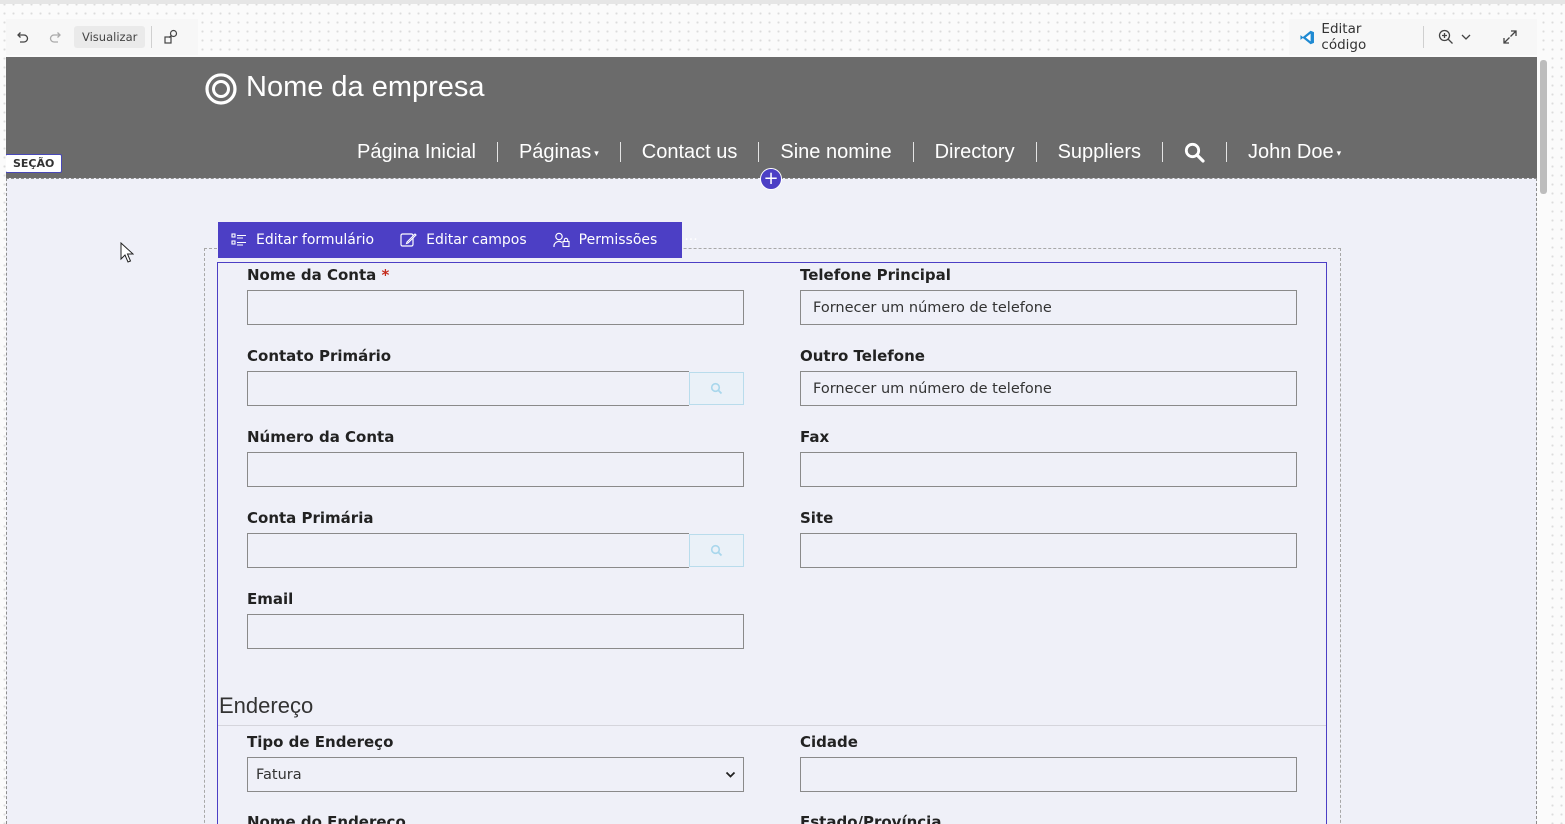  I want to click on address-name-label: Nome do Endereço, so click(326, 818).